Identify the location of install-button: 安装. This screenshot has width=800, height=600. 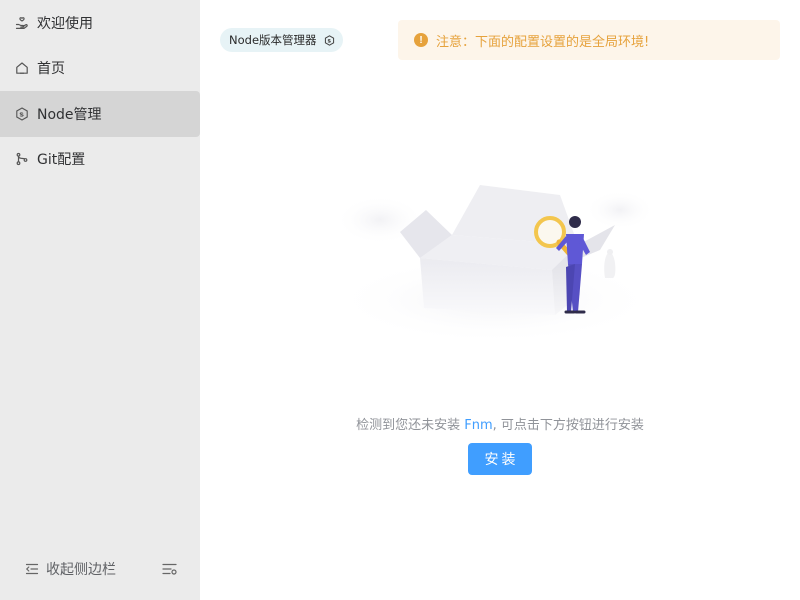
(500, 459).